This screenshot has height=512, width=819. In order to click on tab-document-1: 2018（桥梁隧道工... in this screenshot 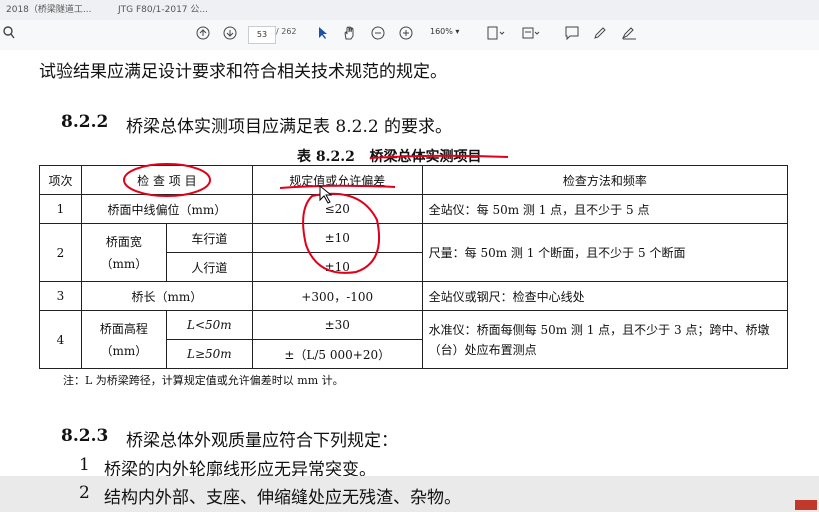, I will do `click(58, 10)`.